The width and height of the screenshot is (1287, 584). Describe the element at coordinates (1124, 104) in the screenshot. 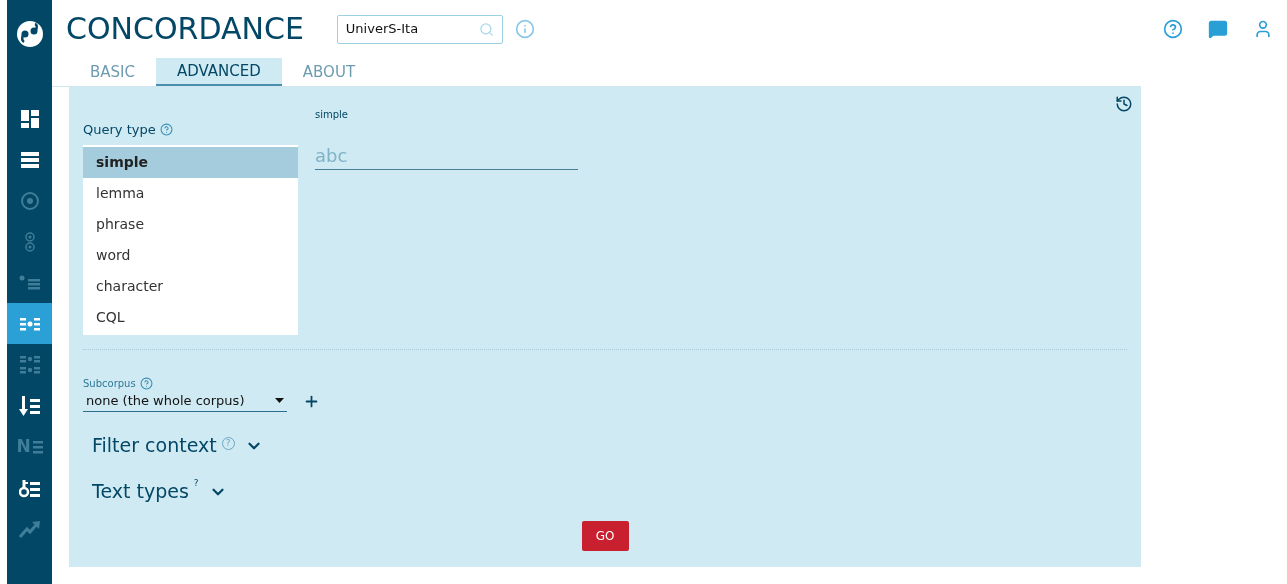

I see `history-icon` at that location.